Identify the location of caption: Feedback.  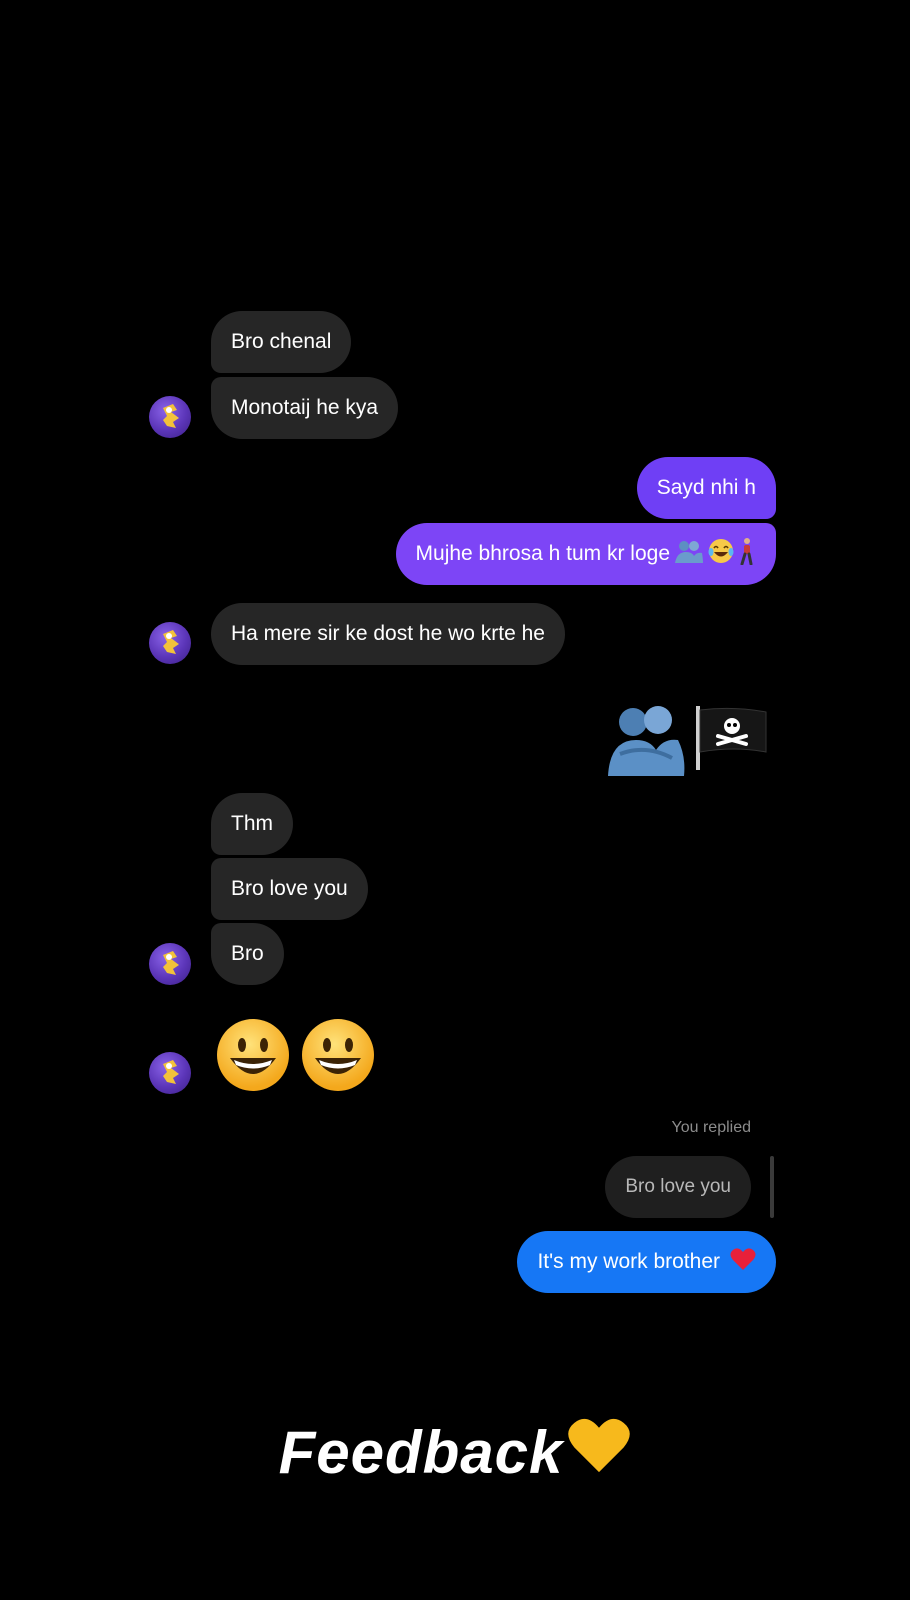
(455, 1452).